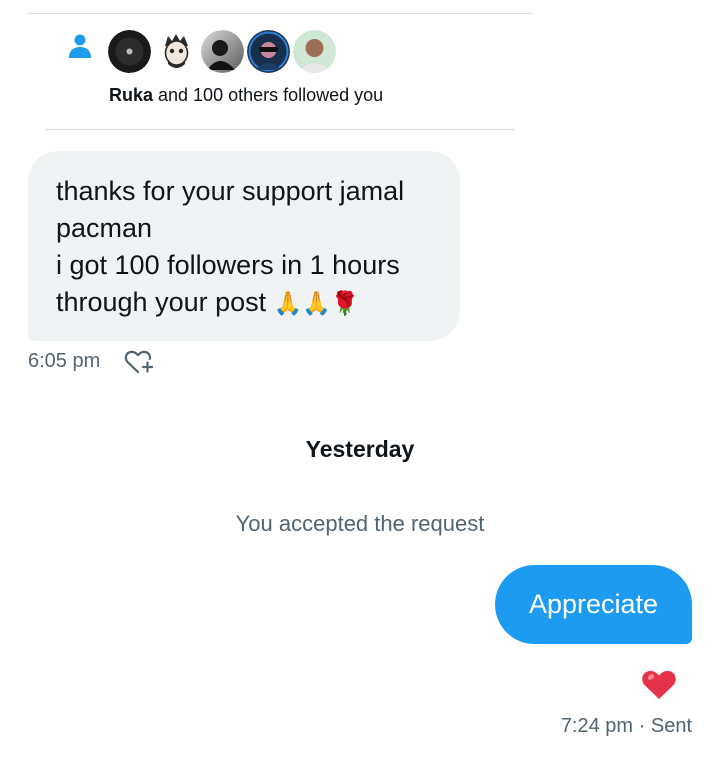 Image resolution: width=710 pixels, height=782 pixels. I want to click on day-separator: Yesterday, so click(360, 449).